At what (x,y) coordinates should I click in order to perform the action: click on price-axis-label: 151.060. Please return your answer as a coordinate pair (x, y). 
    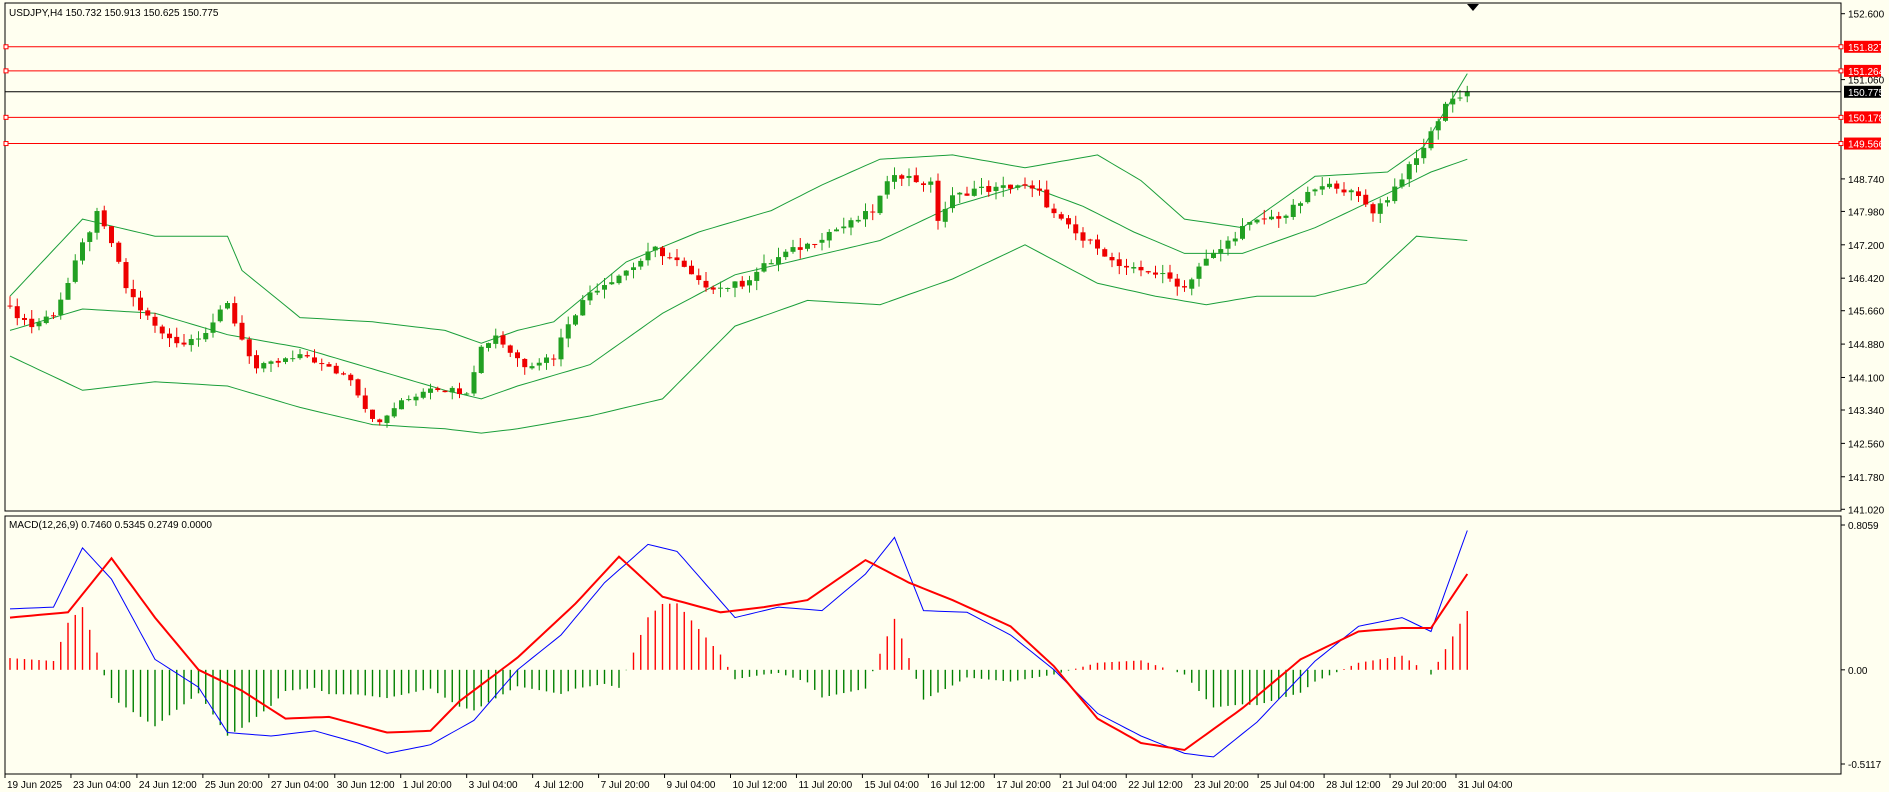
    Looking at the image, I should click on (1866, 81).